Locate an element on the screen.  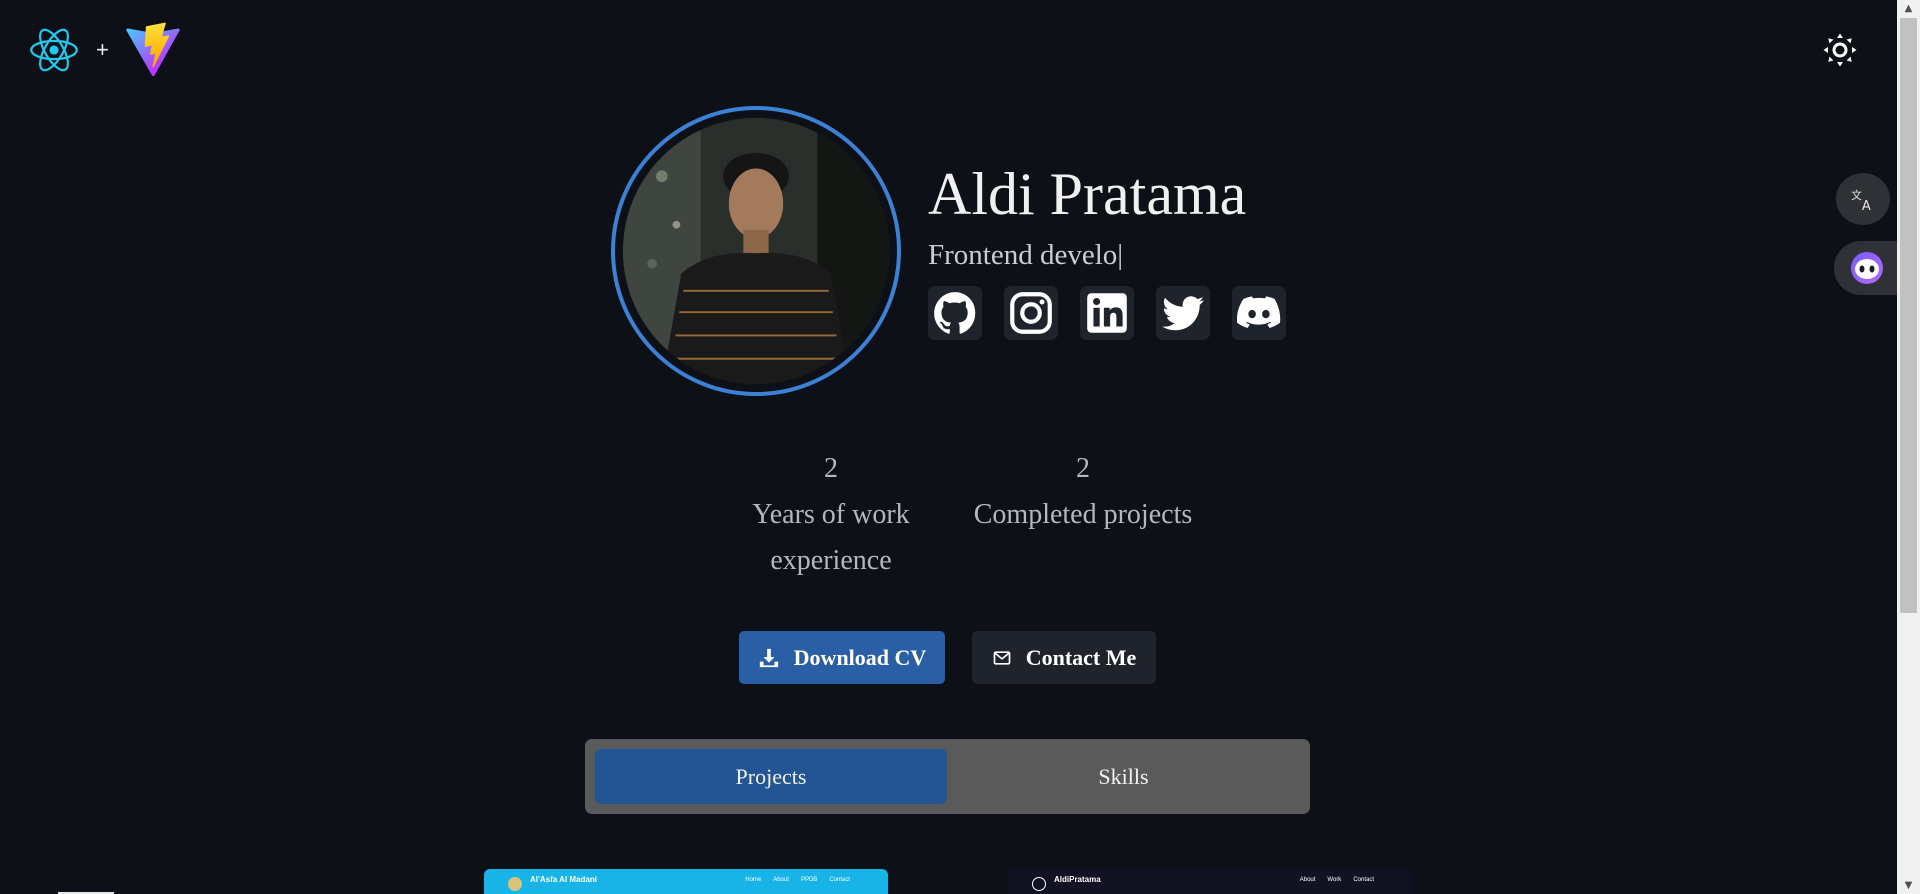
svg-text: 文 is located at coordinates (1856, 195).